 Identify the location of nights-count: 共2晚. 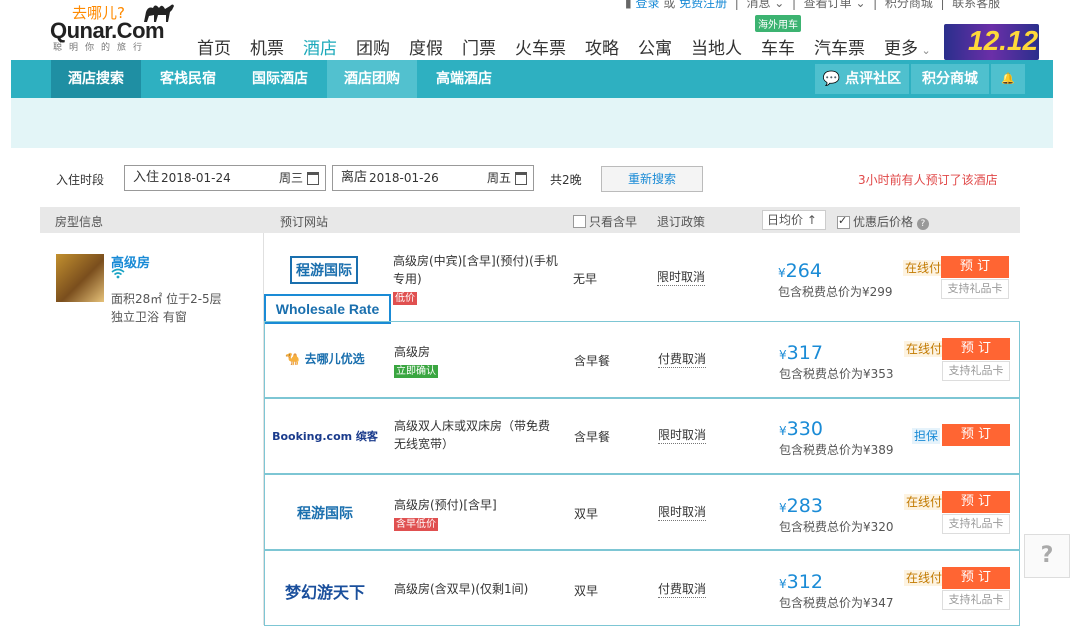
(566, 180).